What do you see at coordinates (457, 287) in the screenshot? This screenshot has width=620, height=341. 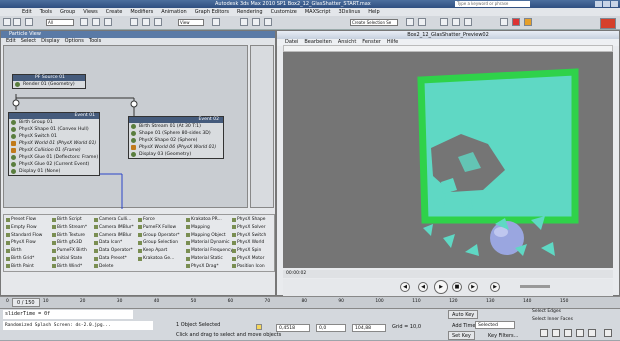 I see `stop-button: ■` at bounding box center [457, 287].